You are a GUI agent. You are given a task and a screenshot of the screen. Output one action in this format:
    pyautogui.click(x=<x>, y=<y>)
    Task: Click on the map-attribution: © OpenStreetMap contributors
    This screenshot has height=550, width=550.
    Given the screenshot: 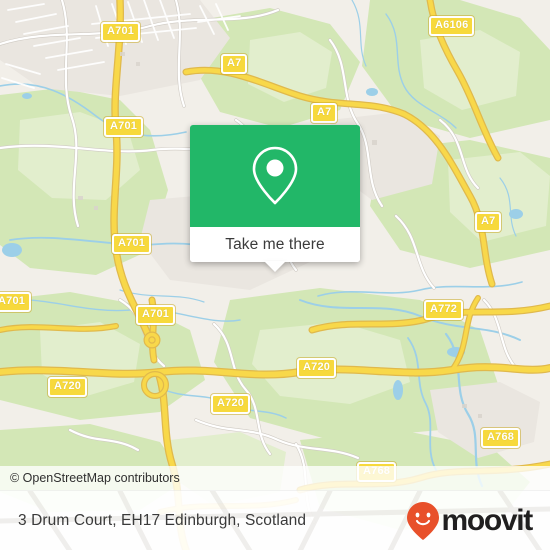 What is the action you would take?
    pyautogui.click(x=275, y=478)
    